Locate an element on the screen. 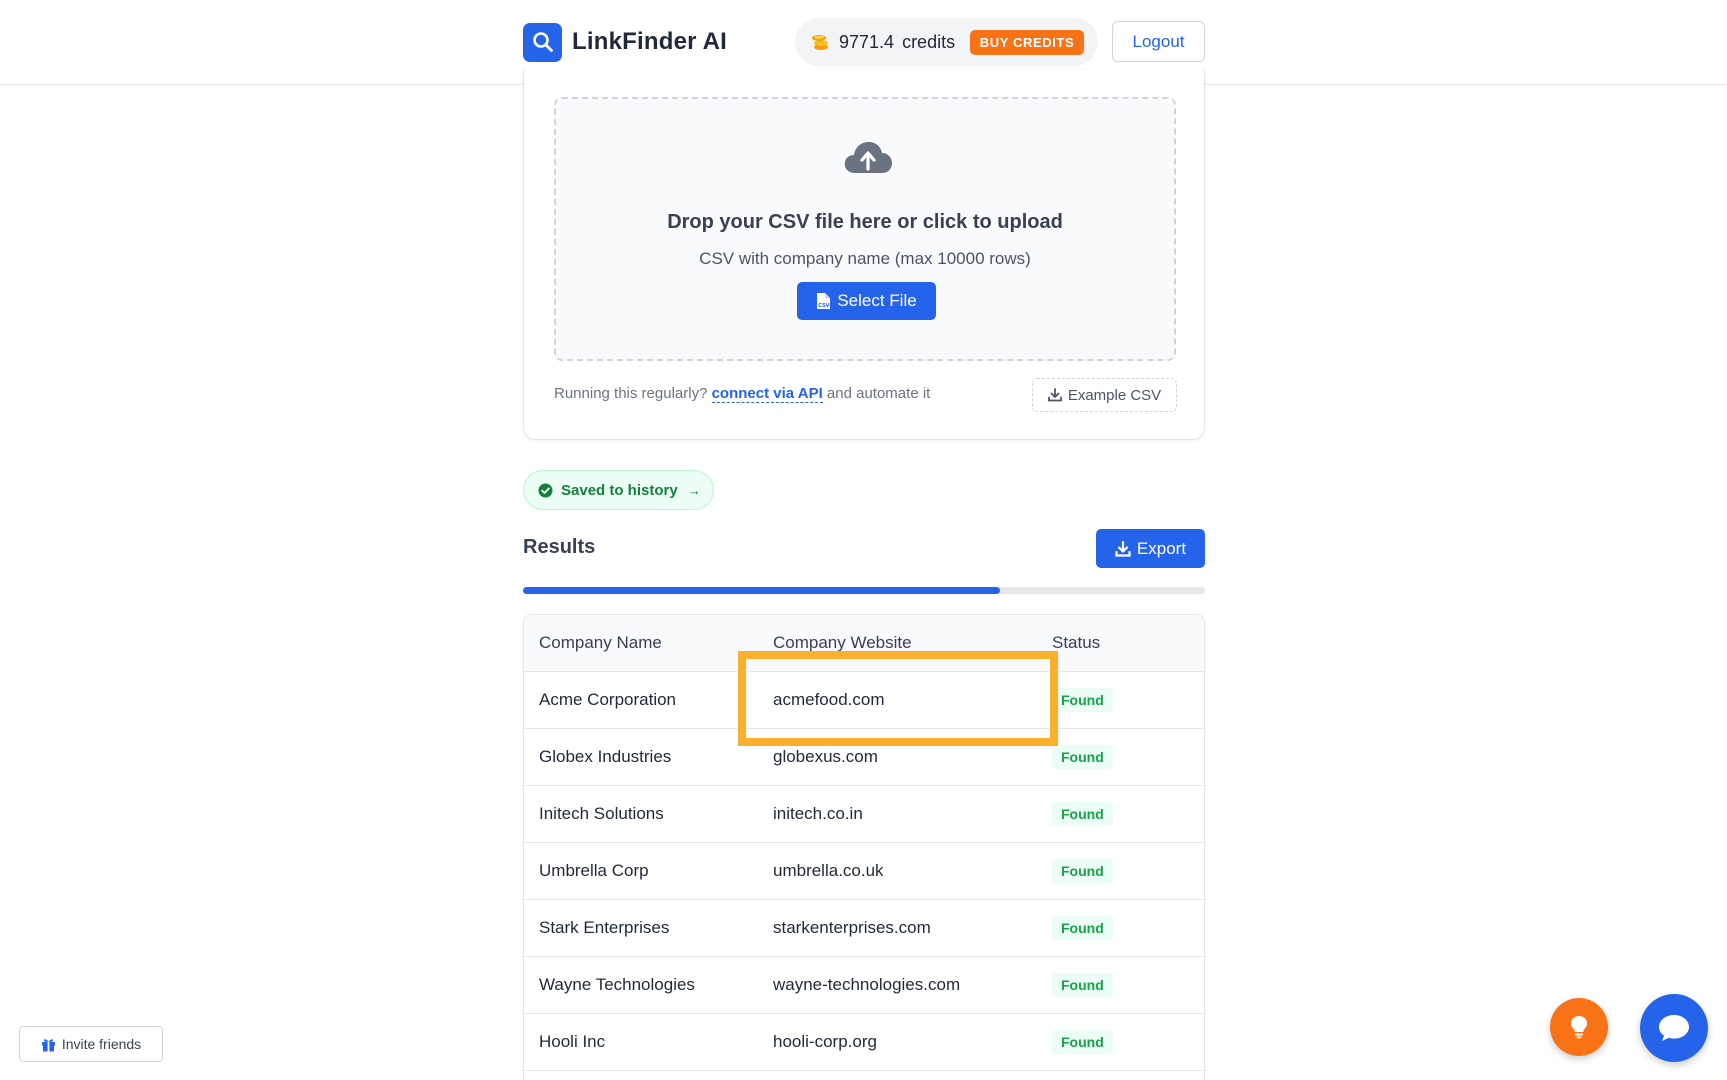 Image resolution: width=1727 pixels, height=1080 pixels. results-title: Results is located at coordinates (559, 547).